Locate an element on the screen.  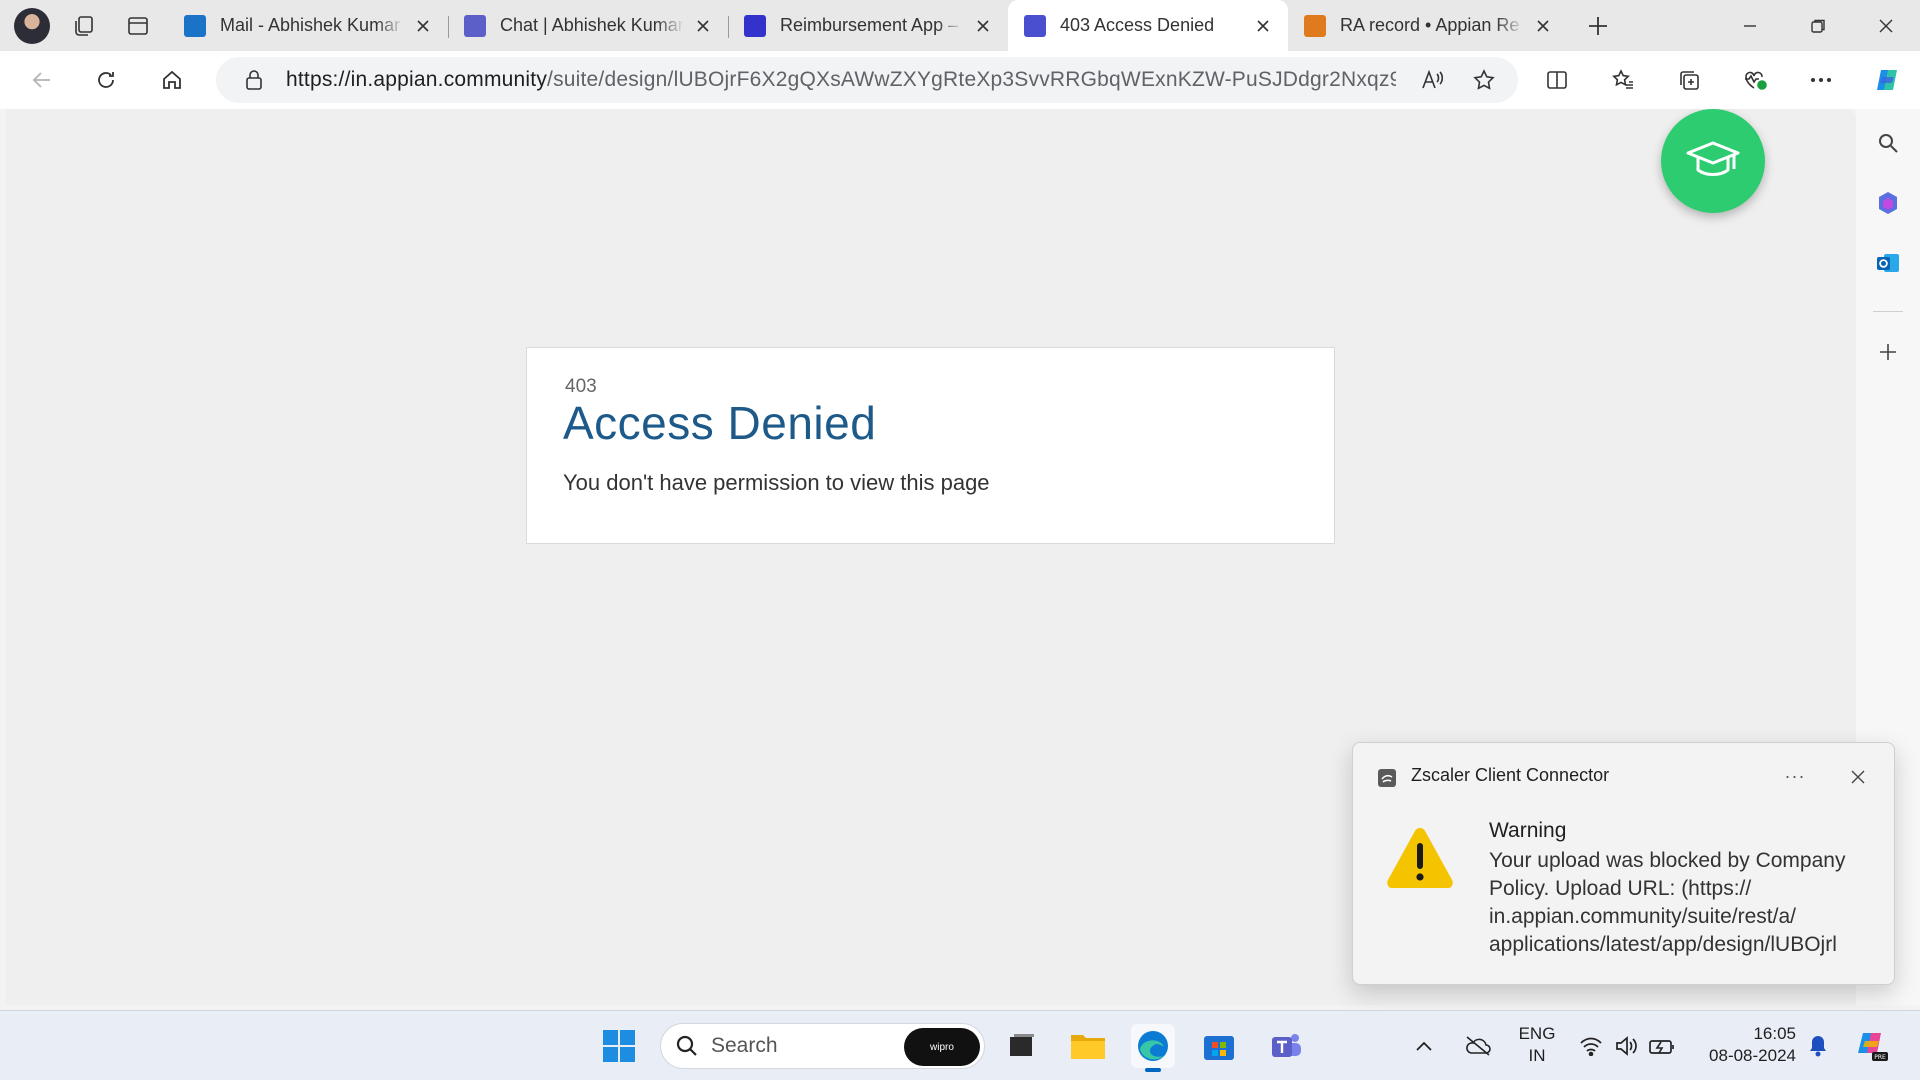
lock-icon is located at coordinates (254, 80).